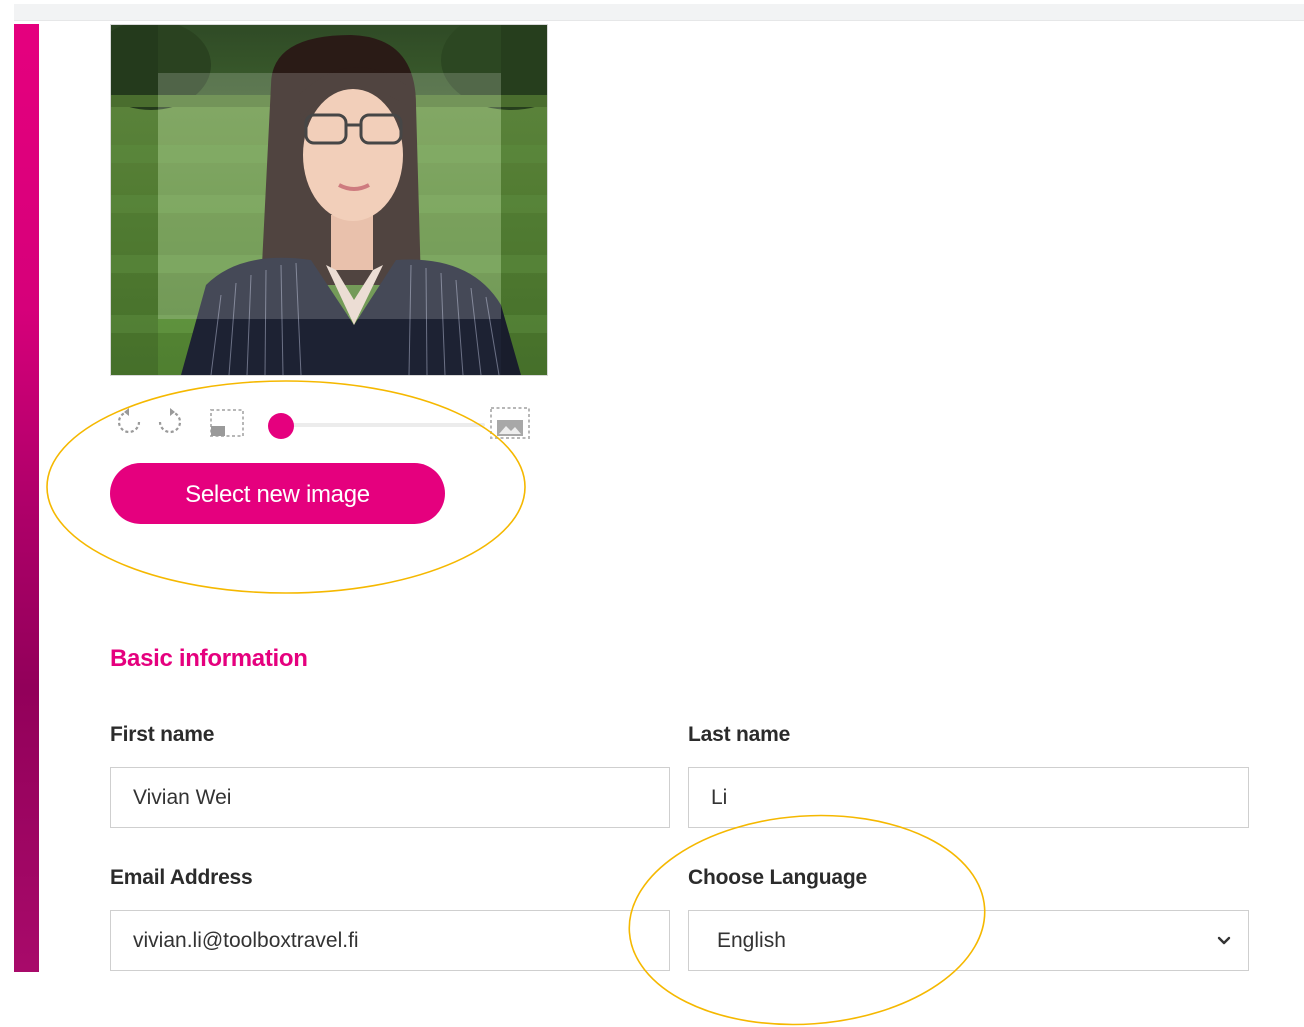 The image size is (1304, 1027). What do you see at coordinates (739, 734) in the screenshot?
I see `last-name-label: Last name` at bounding box center [739, 734].